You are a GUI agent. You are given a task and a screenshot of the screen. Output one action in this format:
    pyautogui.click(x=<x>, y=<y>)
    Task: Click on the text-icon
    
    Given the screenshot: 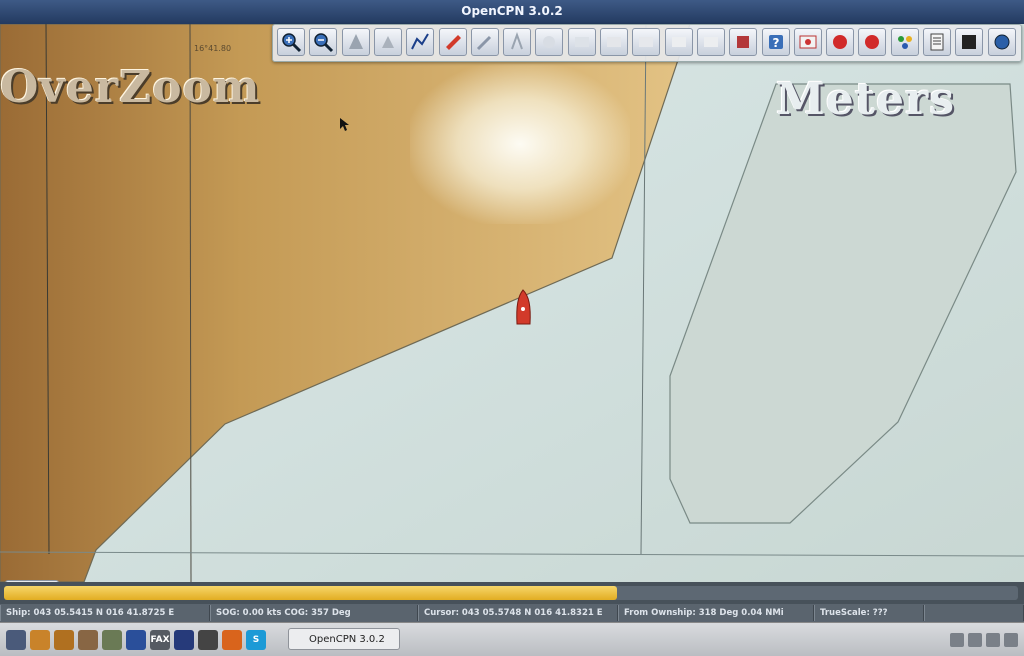 What is the action you would take?
    pyautogui.click(x=517, y=41)
    